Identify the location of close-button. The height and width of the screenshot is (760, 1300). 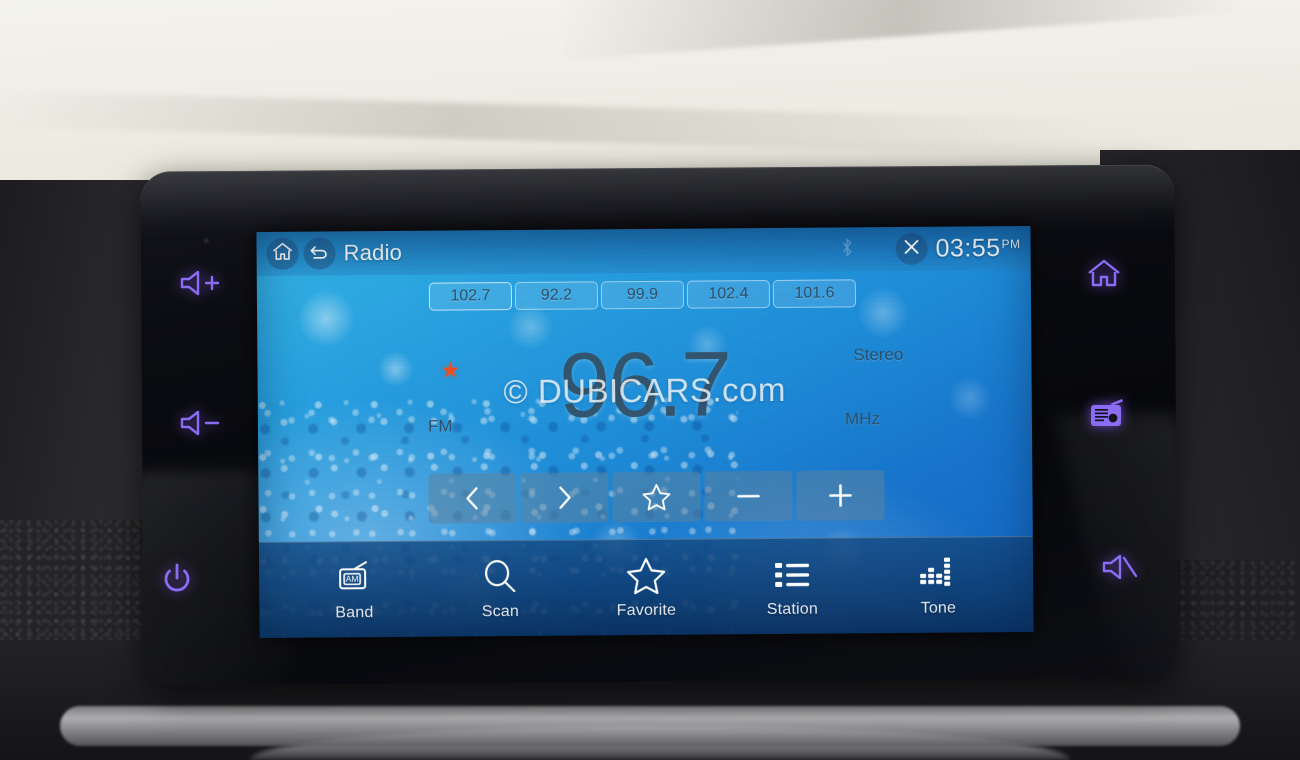
(911, 249).